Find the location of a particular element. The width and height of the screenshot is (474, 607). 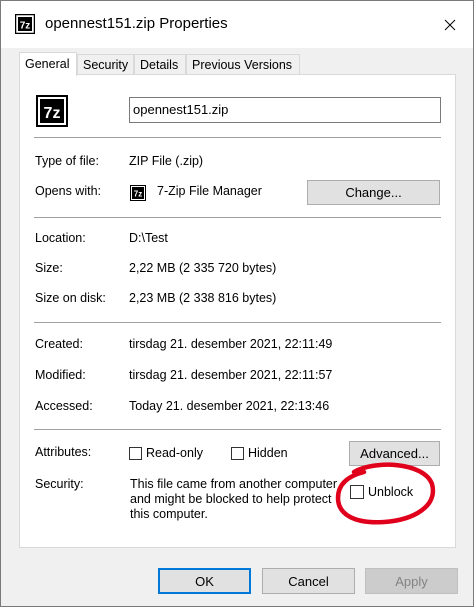

security-line: This file came from another computer is located at coordinates (234, 484).